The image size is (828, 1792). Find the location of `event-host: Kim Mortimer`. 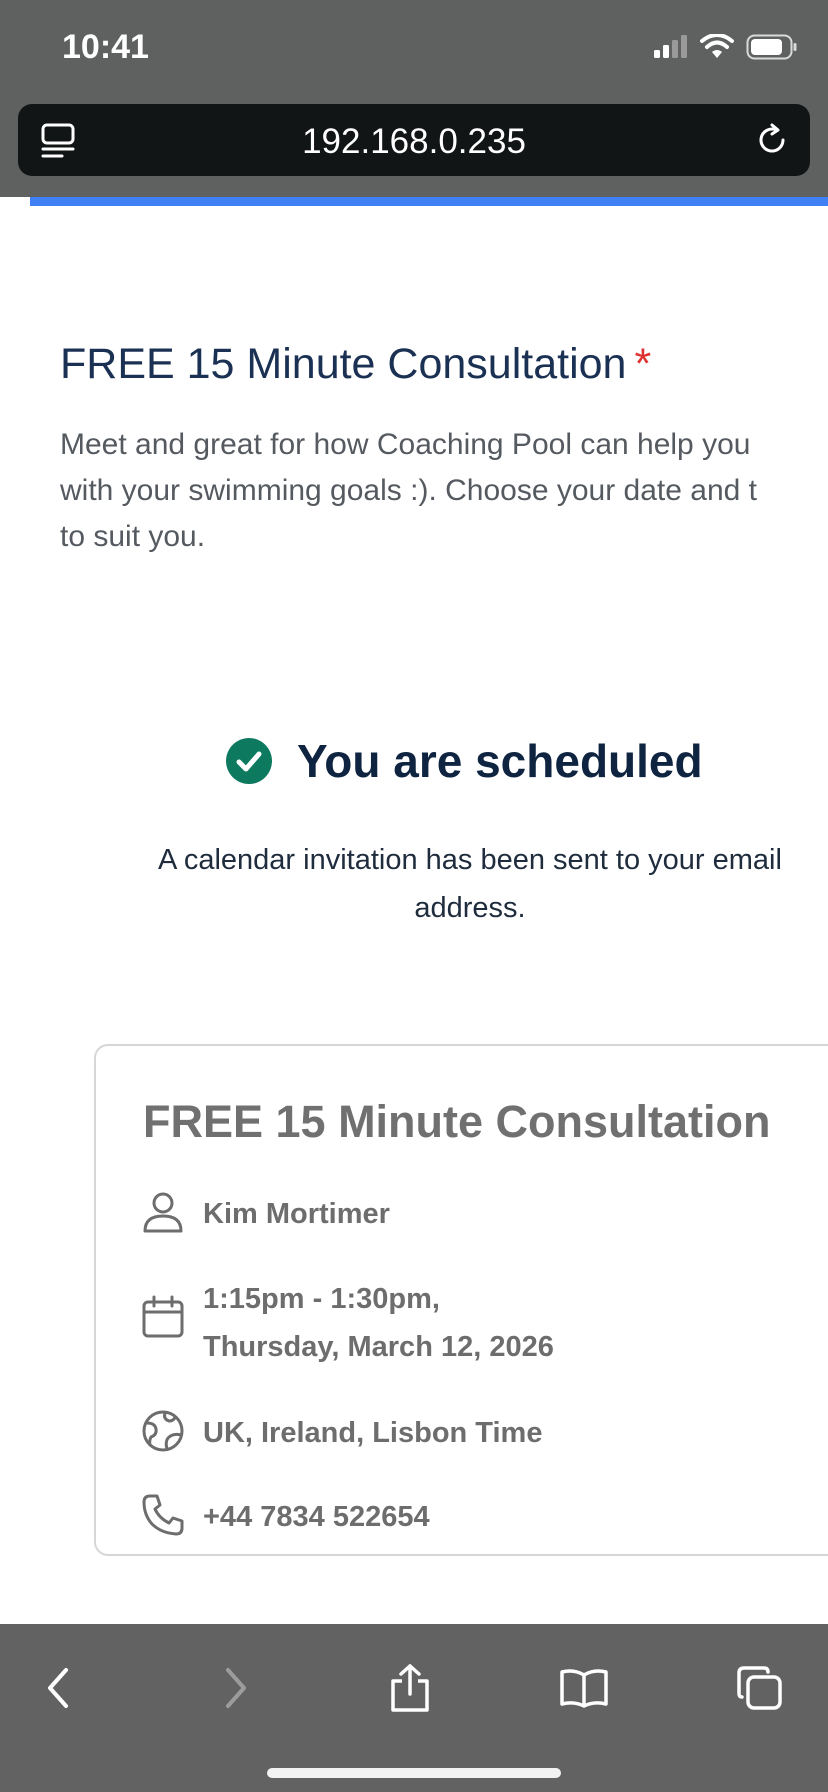

event-host: Kim Mortimer is located at coordinates (296, 1214).